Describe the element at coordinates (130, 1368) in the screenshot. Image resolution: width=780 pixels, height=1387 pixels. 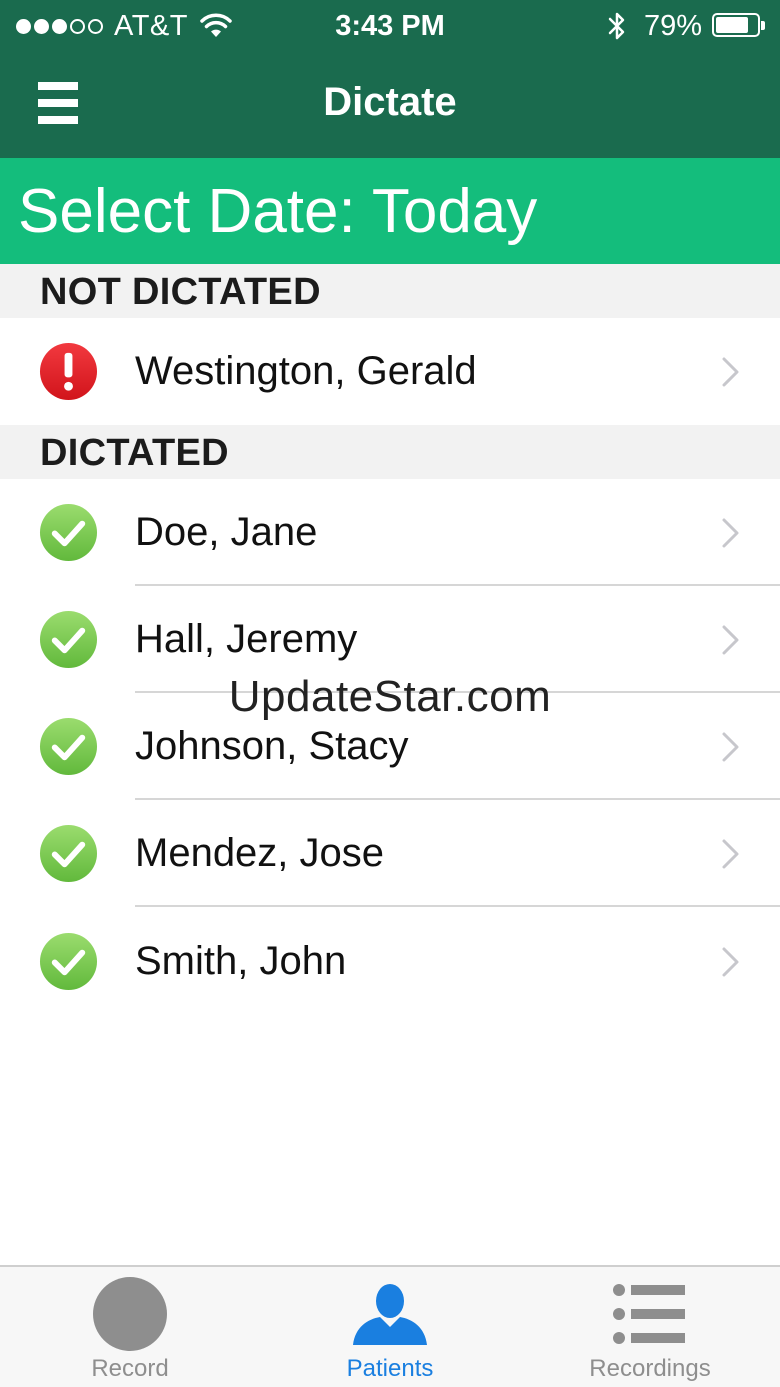
I see `tab-label: Record` at that location.